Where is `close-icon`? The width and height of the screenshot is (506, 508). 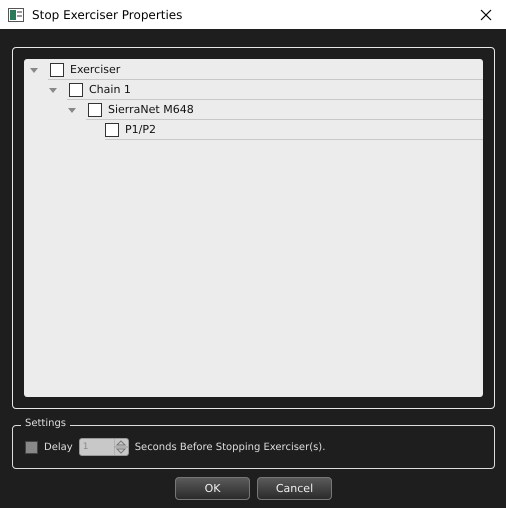
close-icon is located at coordinates (486, 14).